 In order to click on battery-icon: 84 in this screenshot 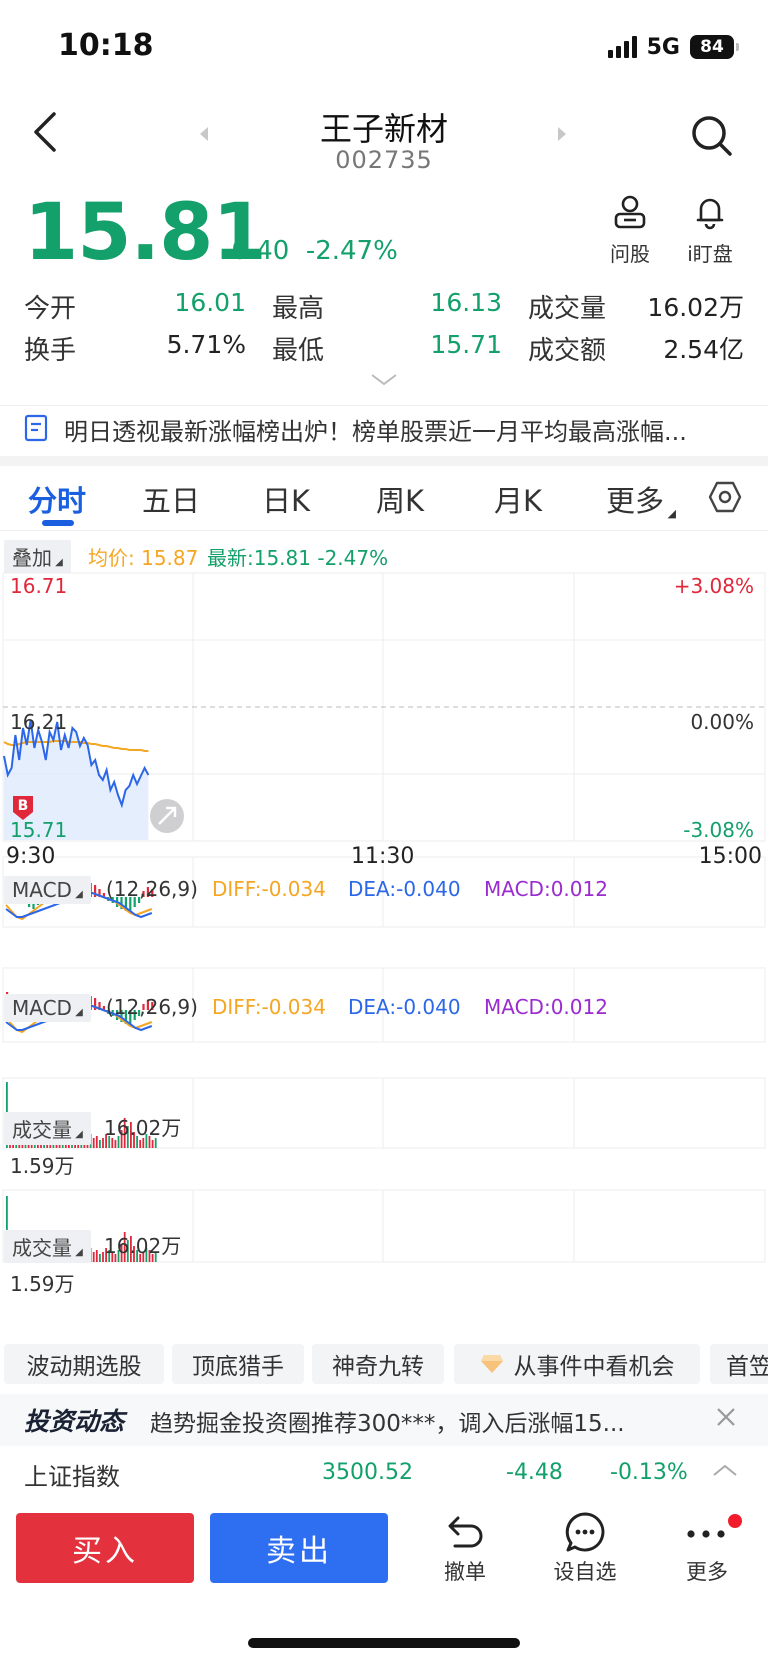, I will do `click(714, 47)`.